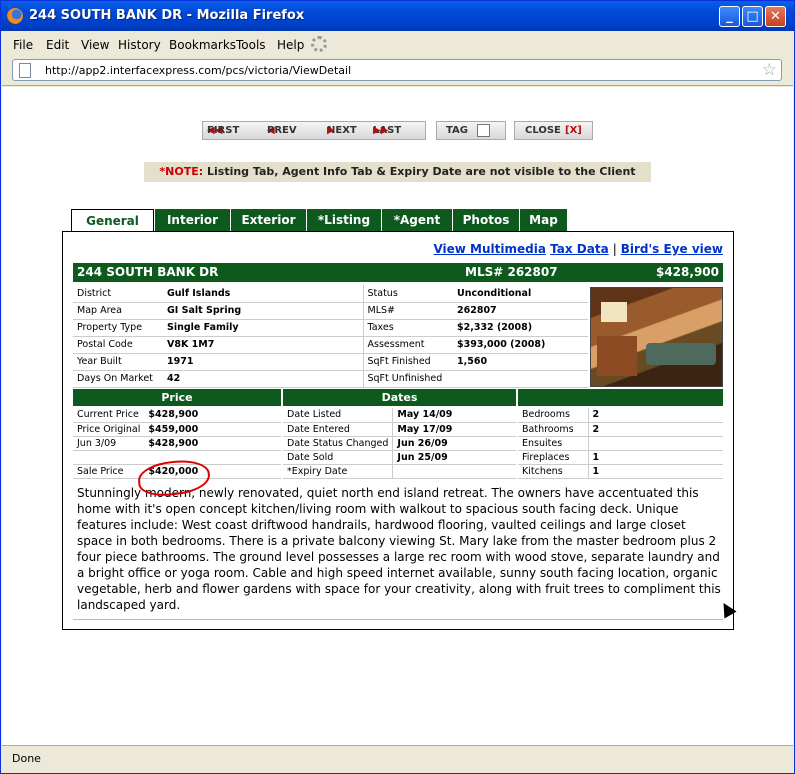 The image size is (795, 774). What do you see at coordinates (344, 220) in the screenshot?
I see `tab-listing: *Listing` at bounding box center [344, 220].